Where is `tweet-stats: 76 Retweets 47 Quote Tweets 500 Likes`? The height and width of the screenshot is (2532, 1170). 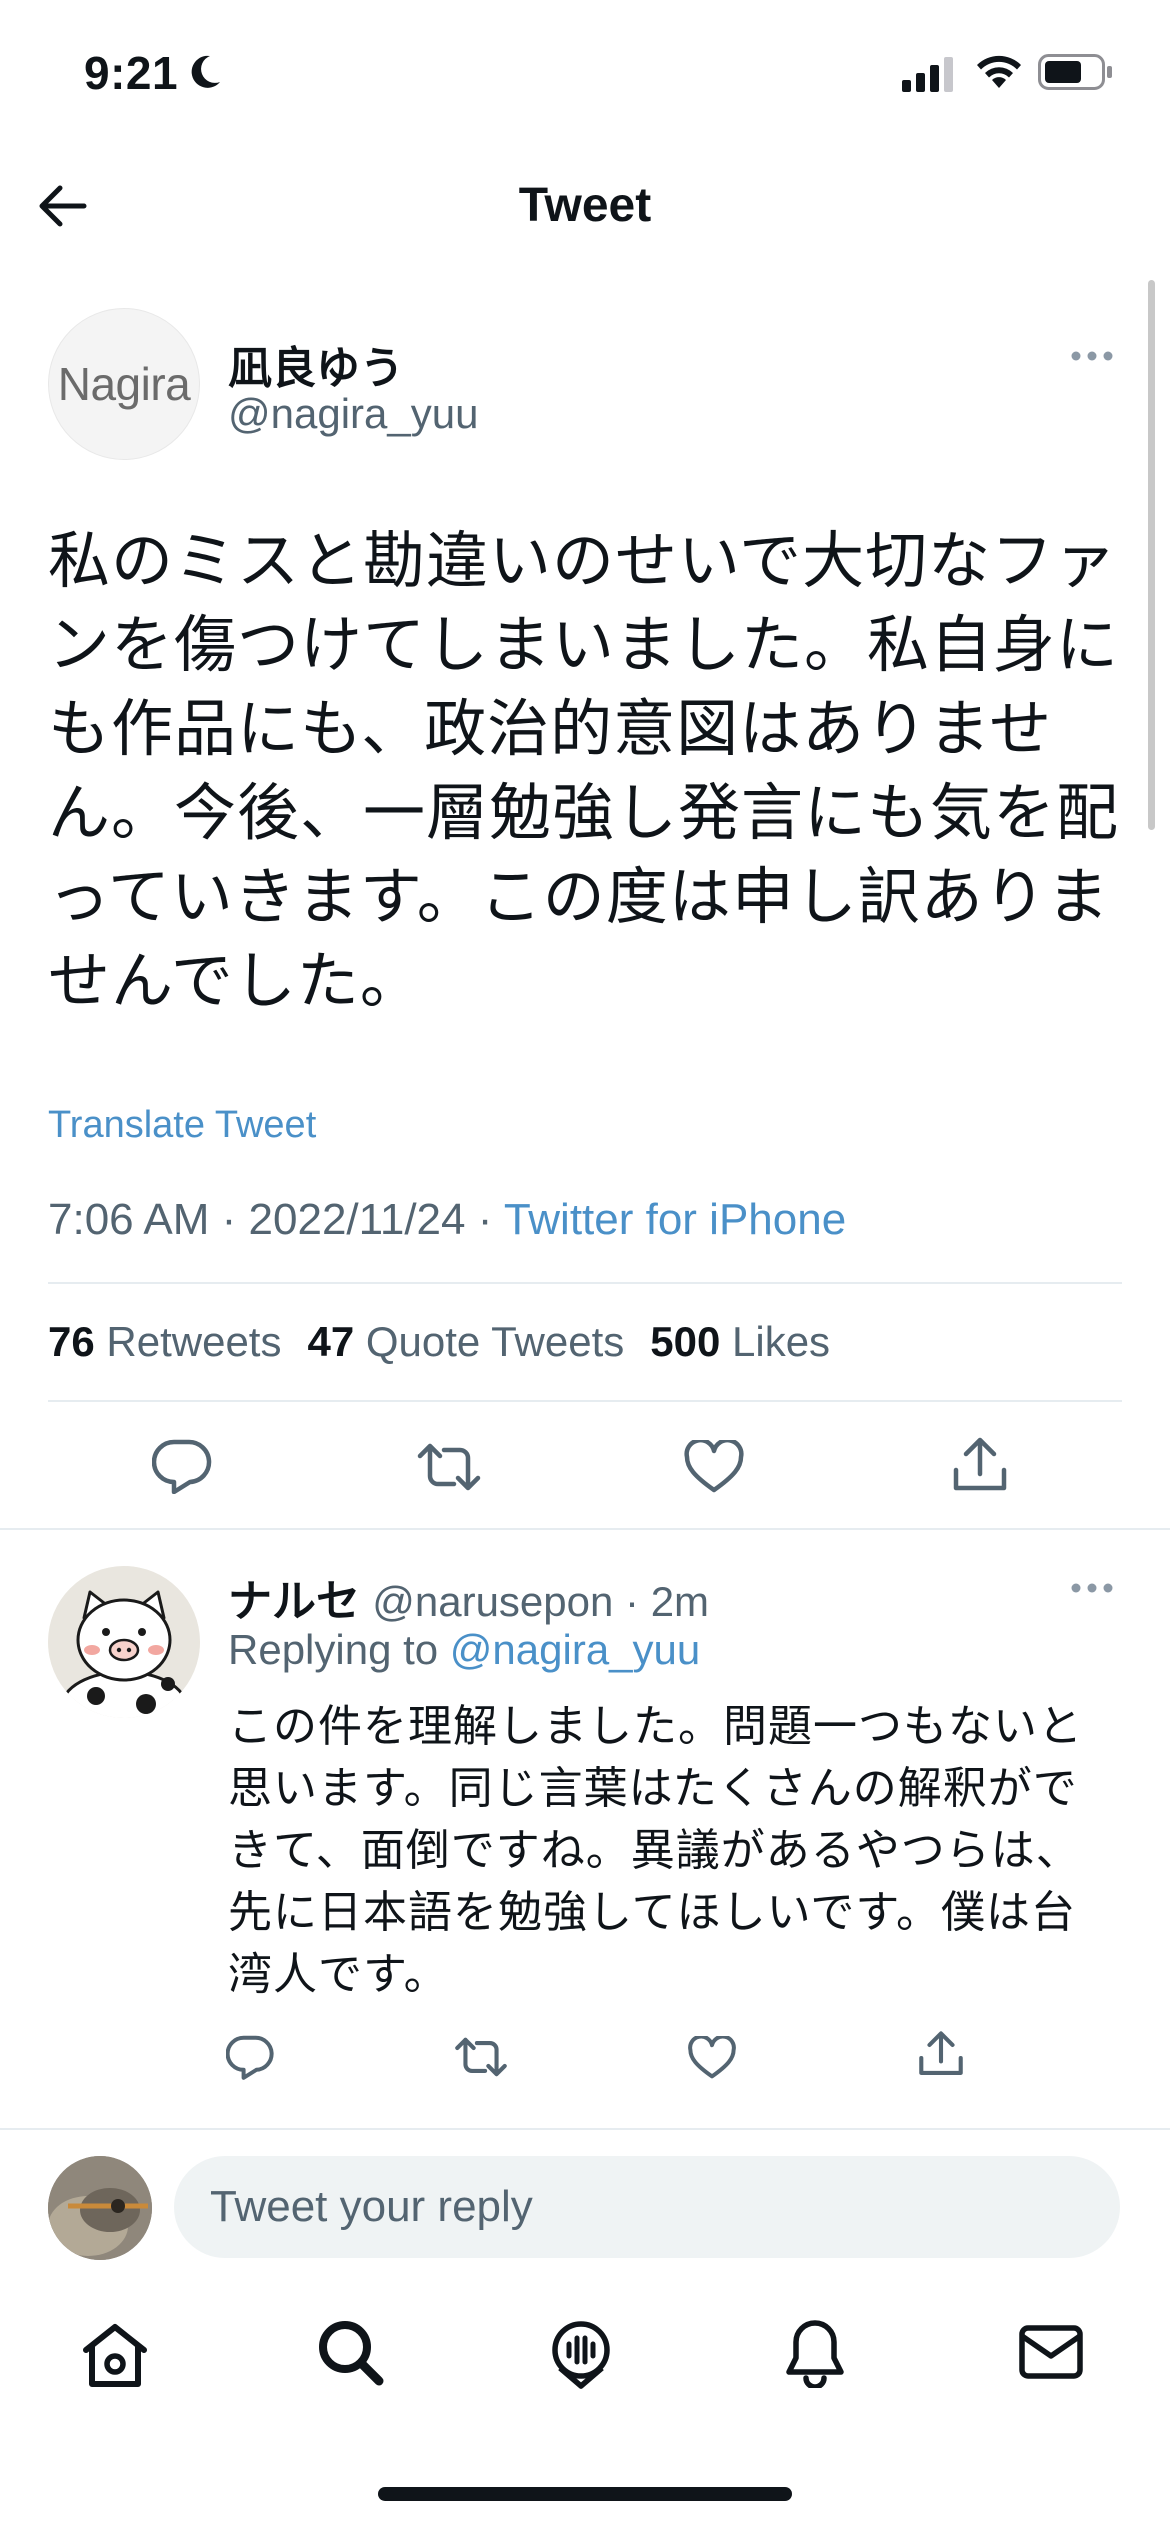 tweet-stats: 76 Retweets 47 Quote Tweets 500 Likes is located at coordinates (439, 1342).